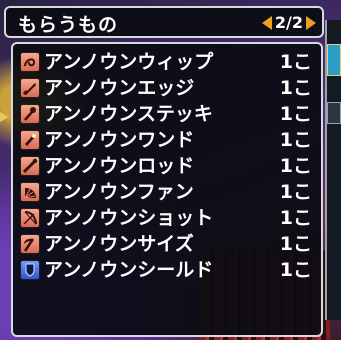 This screenshot has width=341, height=340. I want to click on list-item: アンノウンエッジ 1こ, so click(168, 89).